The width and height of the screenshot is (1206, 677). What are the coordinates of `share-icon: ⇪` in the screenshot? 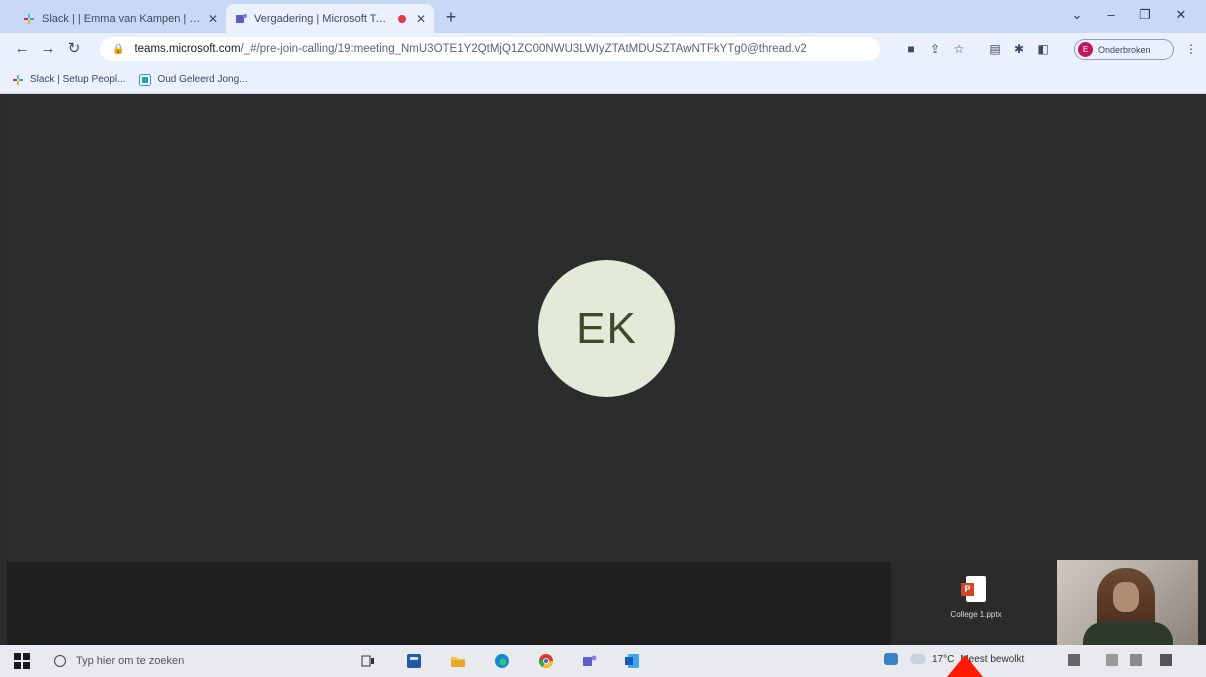 It's located at (935, 49).